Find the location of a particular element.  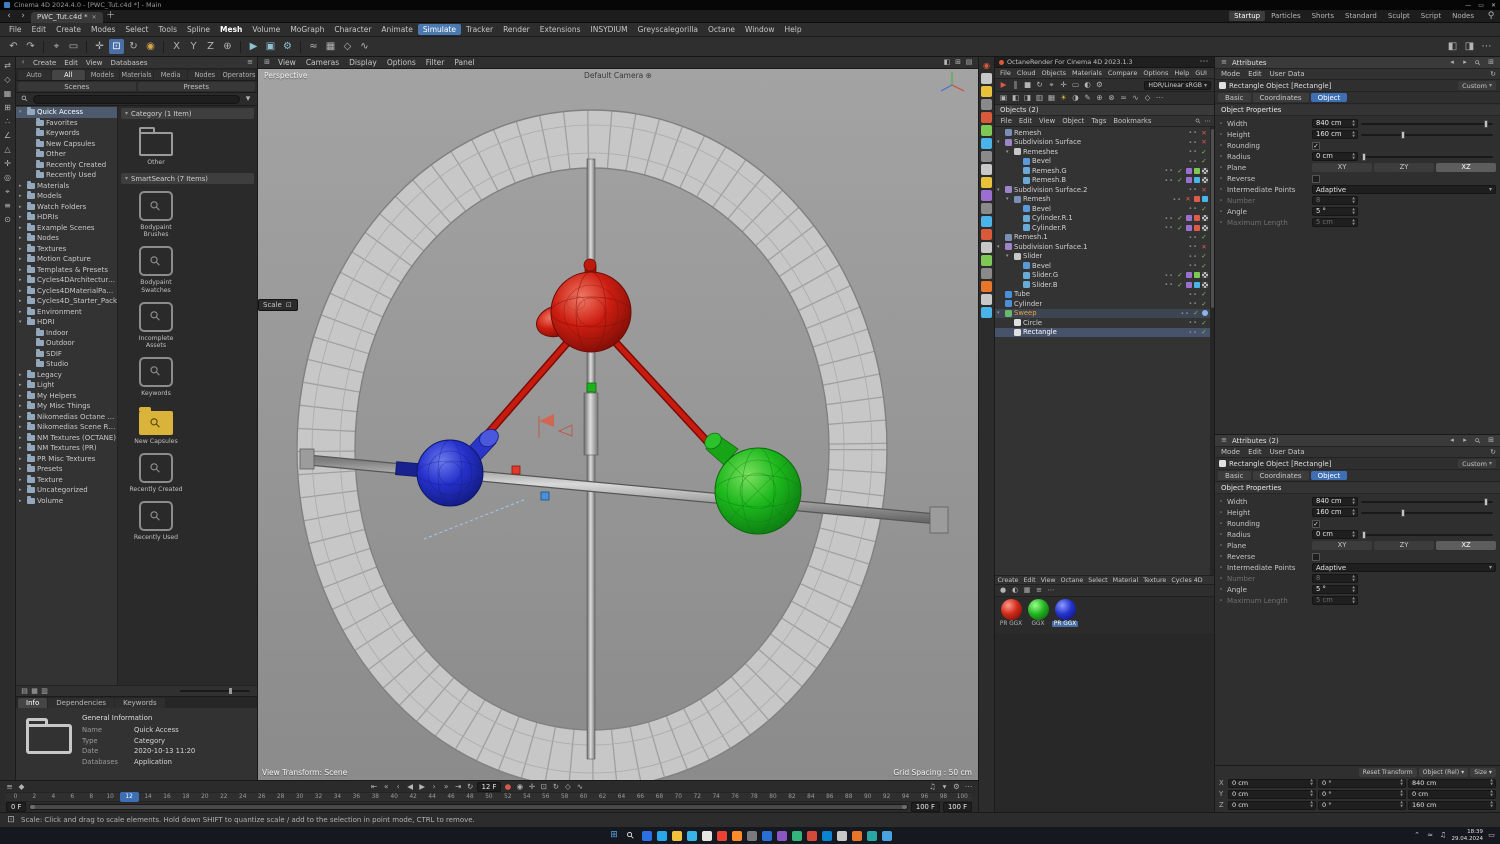

intermediate-points-dropdown: Adaptive ▾ is located at coordinates (1404, 189).